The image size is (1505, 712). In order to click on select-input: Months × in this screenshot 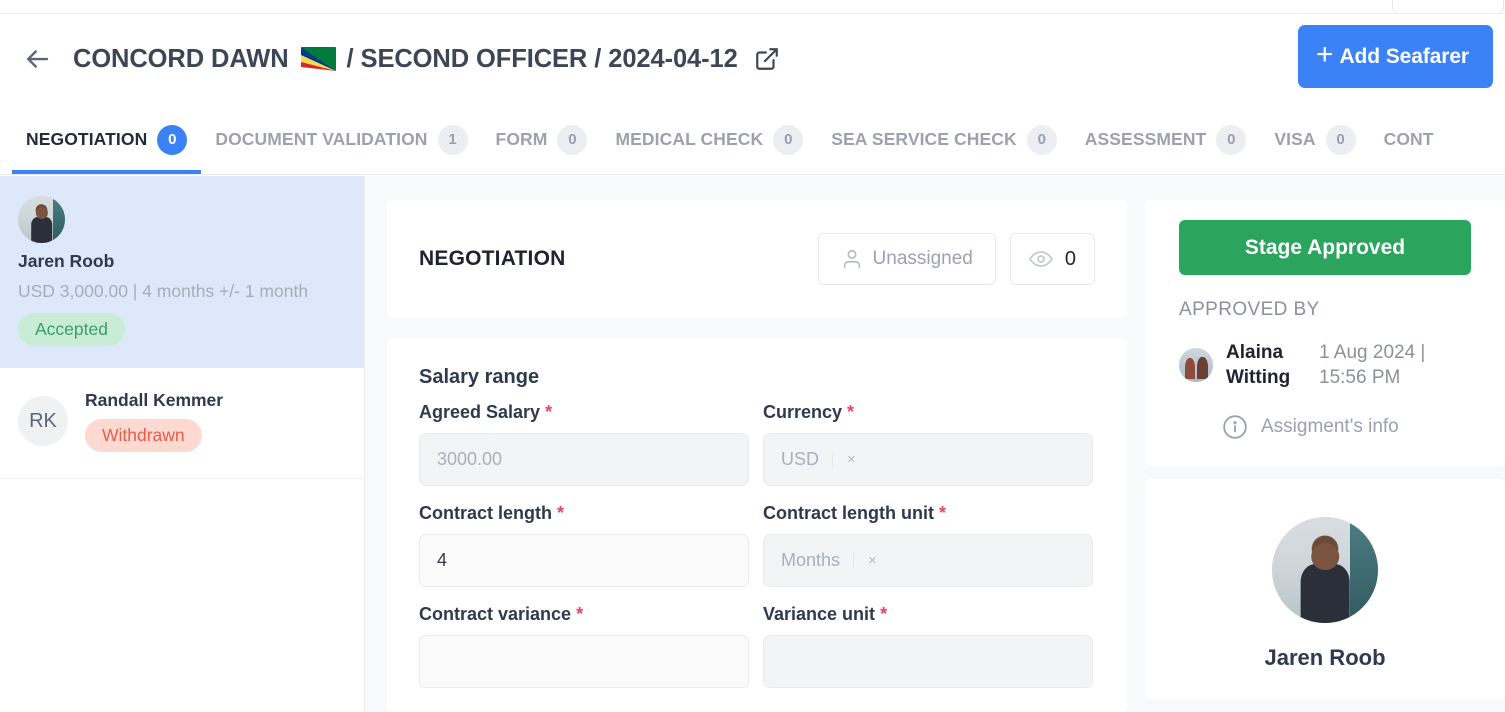, I will do `click(928, 560)`.